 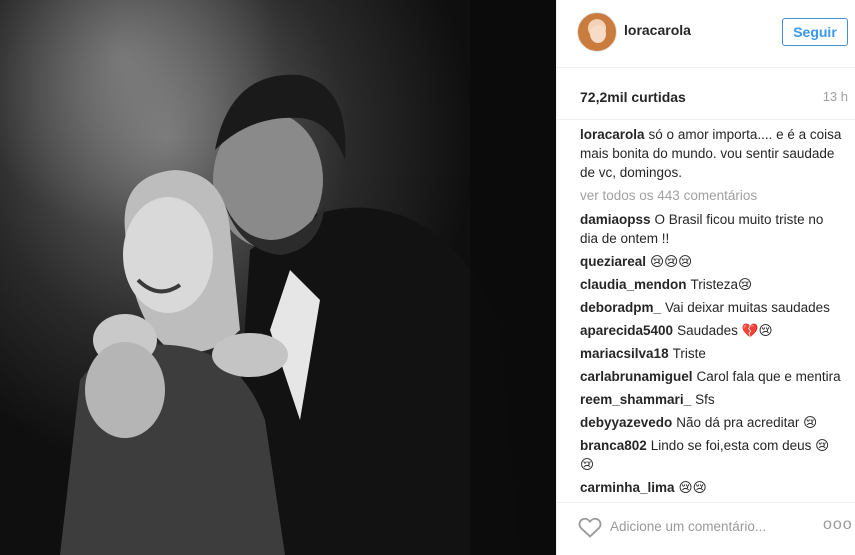 What do you see at coordinates (636, 376) in the screenshot?
I see `comment-username: carlabrunamiguel` at bounding box center [636, 376].